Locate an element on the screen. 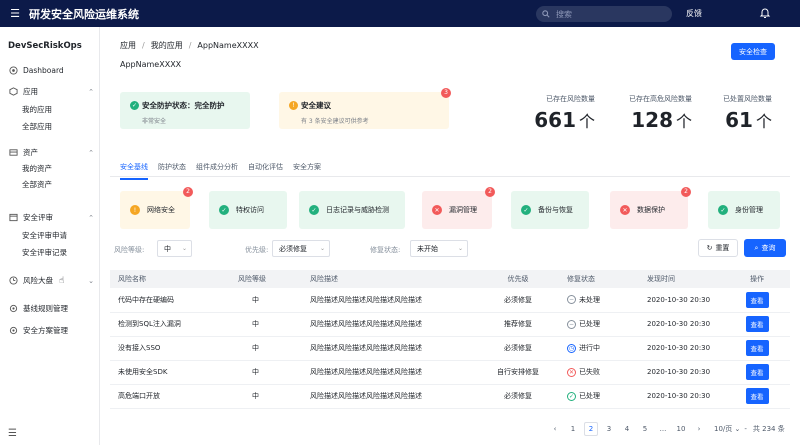  page-10: 10 is located at coordinates (681, 429).